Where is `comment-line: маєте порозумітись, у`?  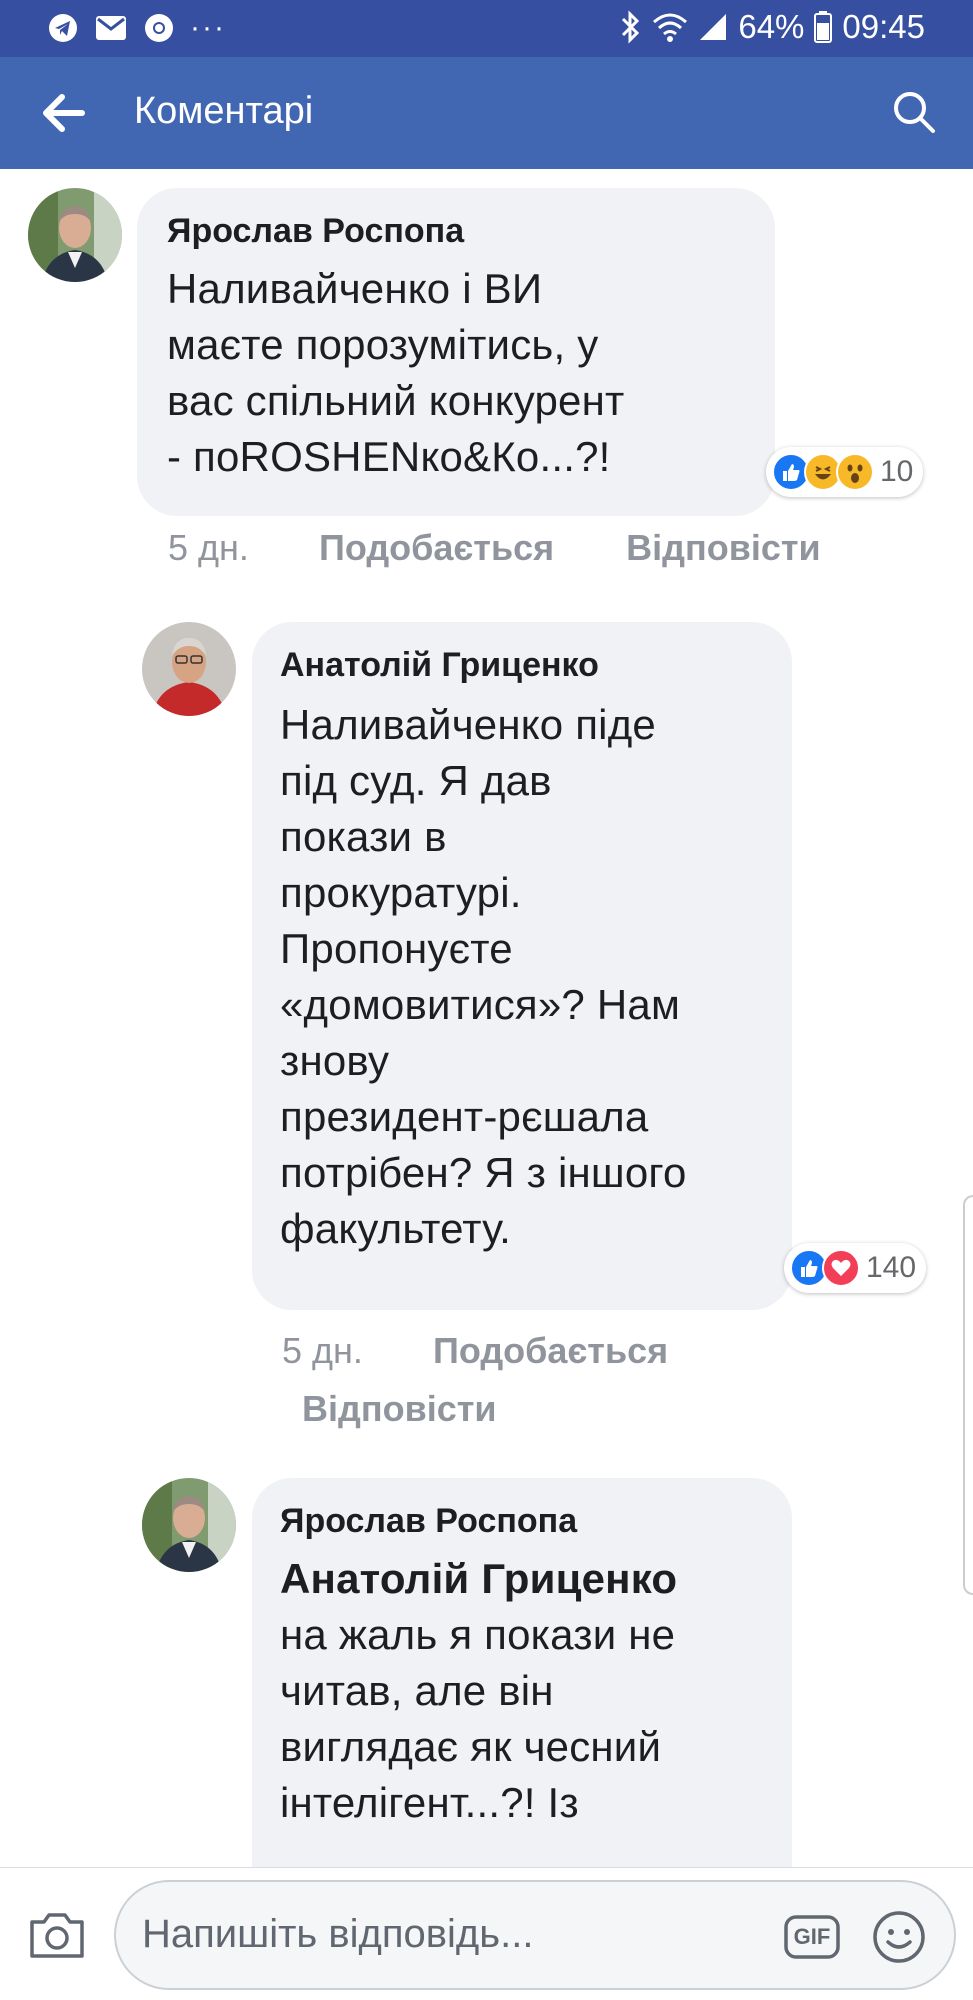 comment-line: маєте порозумітись, у is located at coordinates (383, 344).